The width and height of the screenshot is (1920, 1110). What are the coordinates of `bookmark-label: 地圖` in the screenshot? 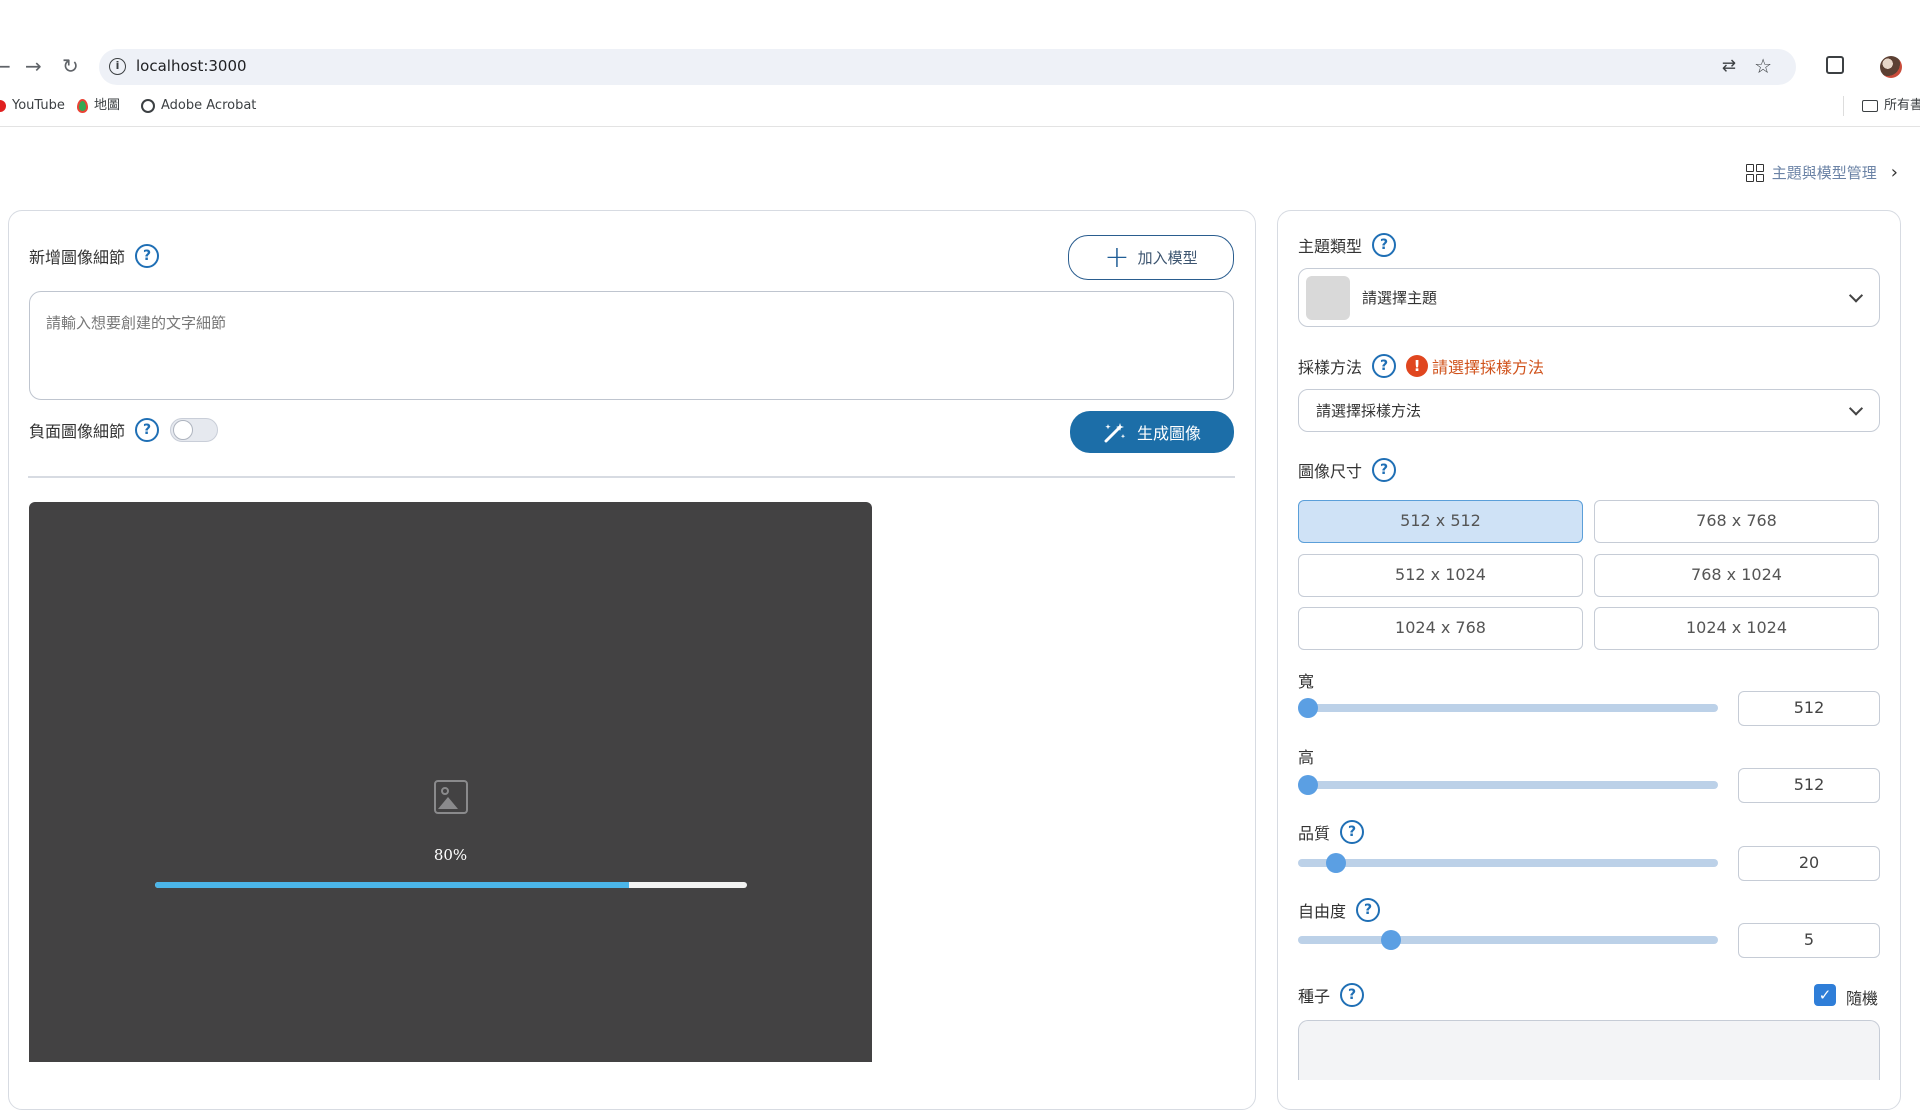 It's located at (107, 105).